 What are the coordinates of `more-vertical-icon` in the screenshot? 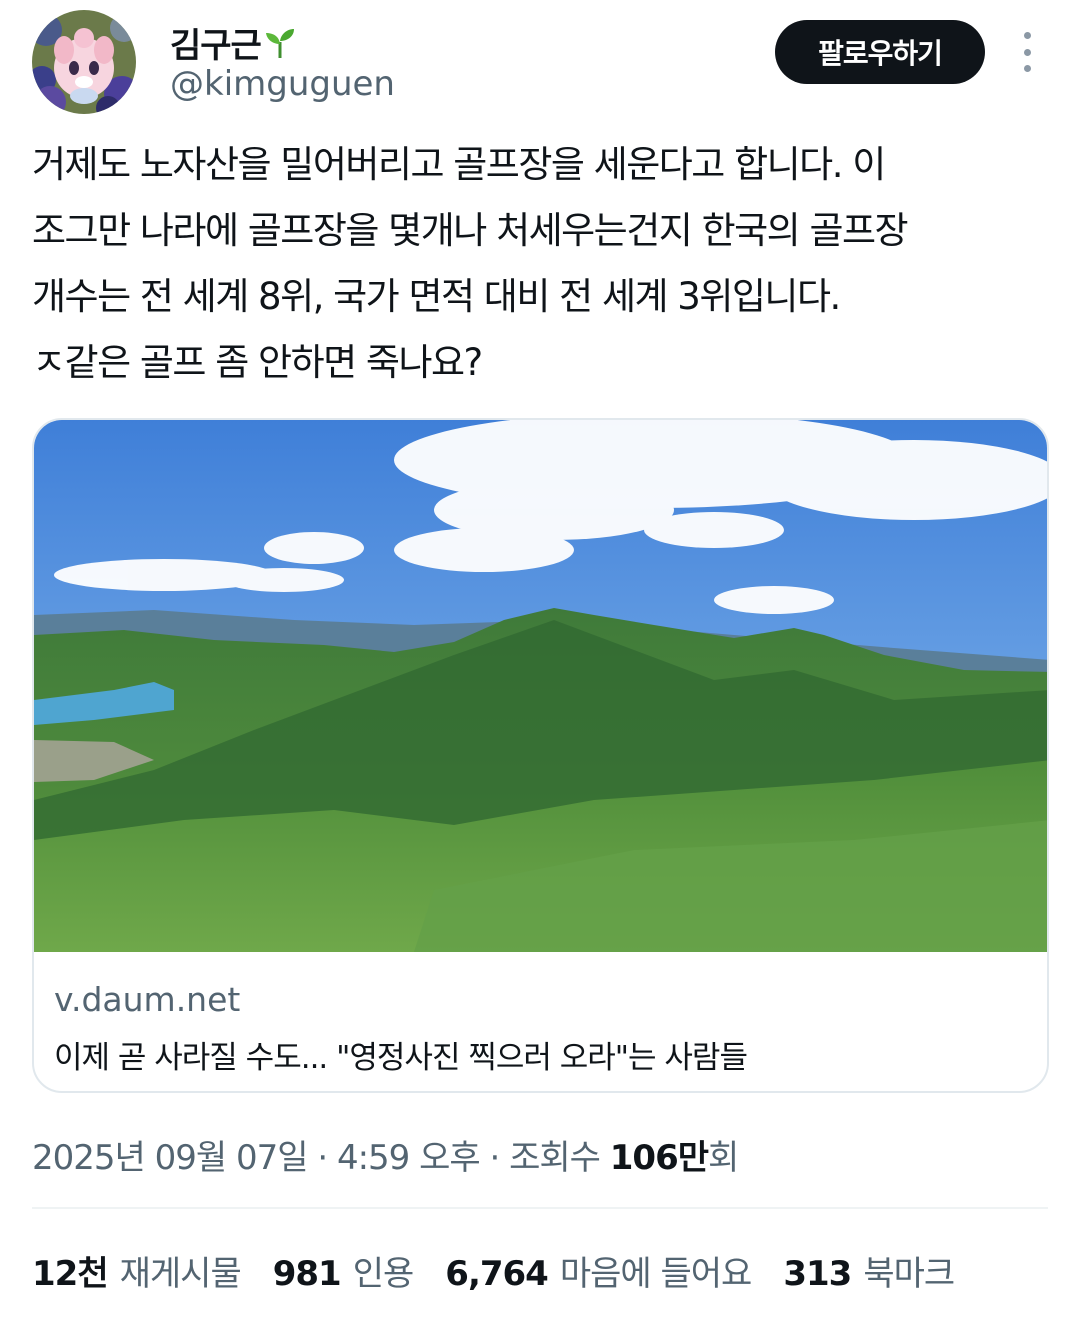 It's located at (1027, 52).